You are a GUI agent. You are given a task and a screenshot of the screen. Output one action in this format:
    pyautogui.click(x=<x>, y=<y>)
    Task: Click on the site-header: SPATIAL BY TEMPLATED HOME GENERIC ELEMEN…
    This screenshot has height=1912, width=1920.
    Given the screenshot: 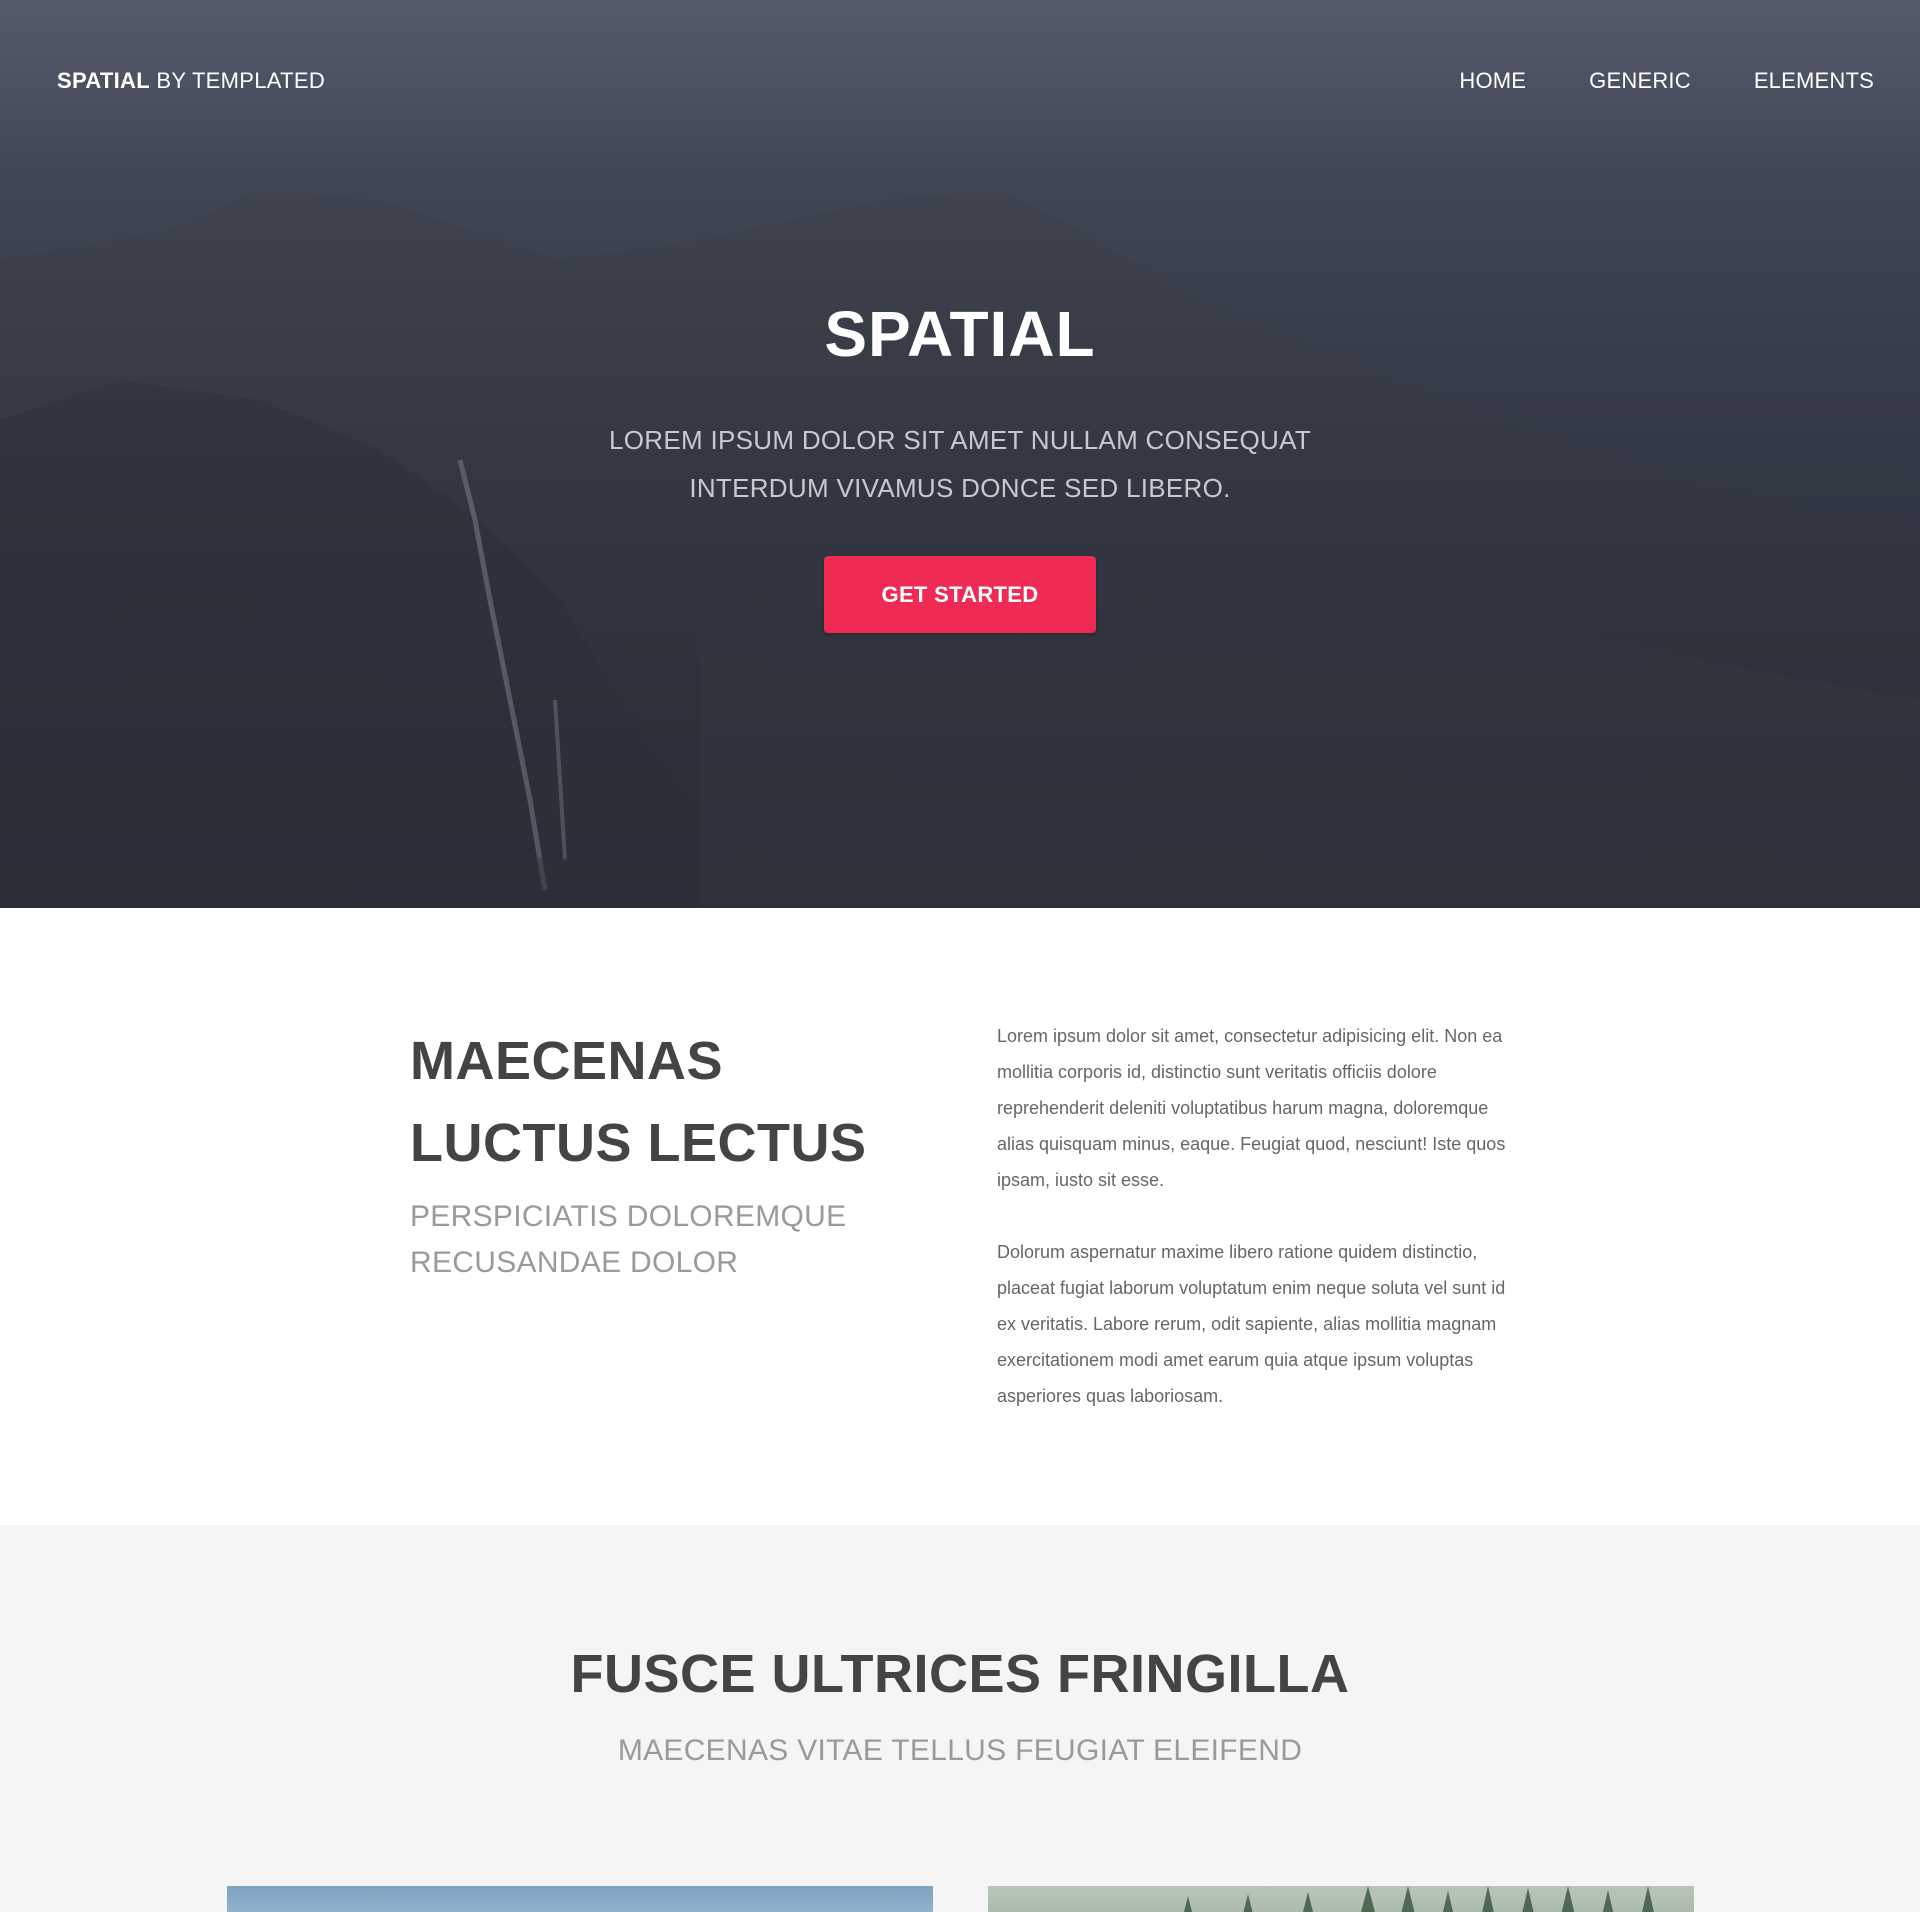 What is the action you would take?
    pyautogui.click(x=960, y=82)
    